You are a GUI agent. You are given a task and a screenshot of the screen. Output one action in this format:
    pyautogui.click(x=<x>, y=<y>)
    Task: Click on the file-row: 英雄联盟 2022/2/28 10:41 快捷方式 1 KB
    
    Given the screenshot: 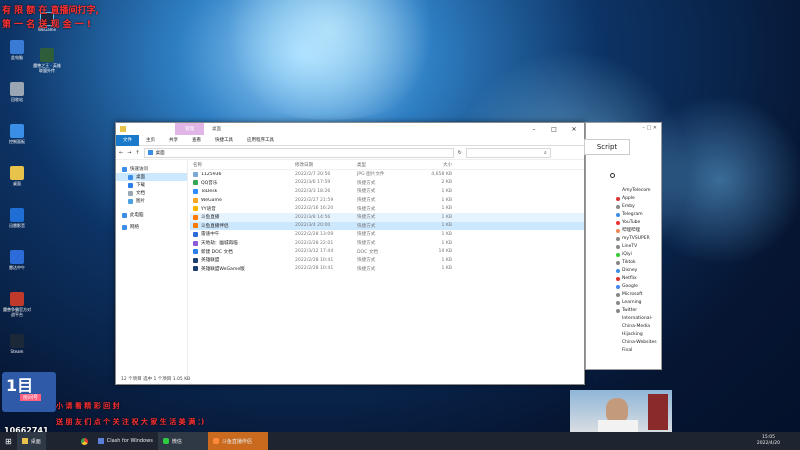 What is the action you would take?
    pyautogui.click(x=387, y=260)
    